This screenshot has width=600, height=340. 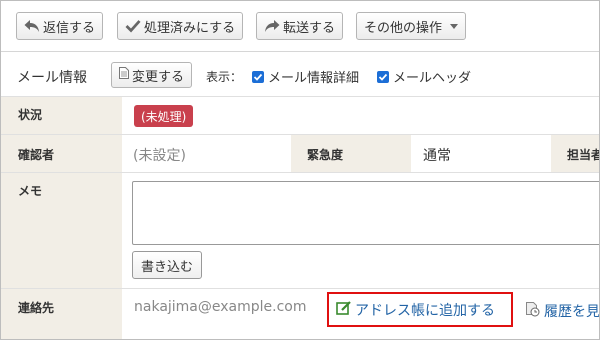 I want to click on mark-processed-button: 処理済みにする, so click(x=180, y=26).